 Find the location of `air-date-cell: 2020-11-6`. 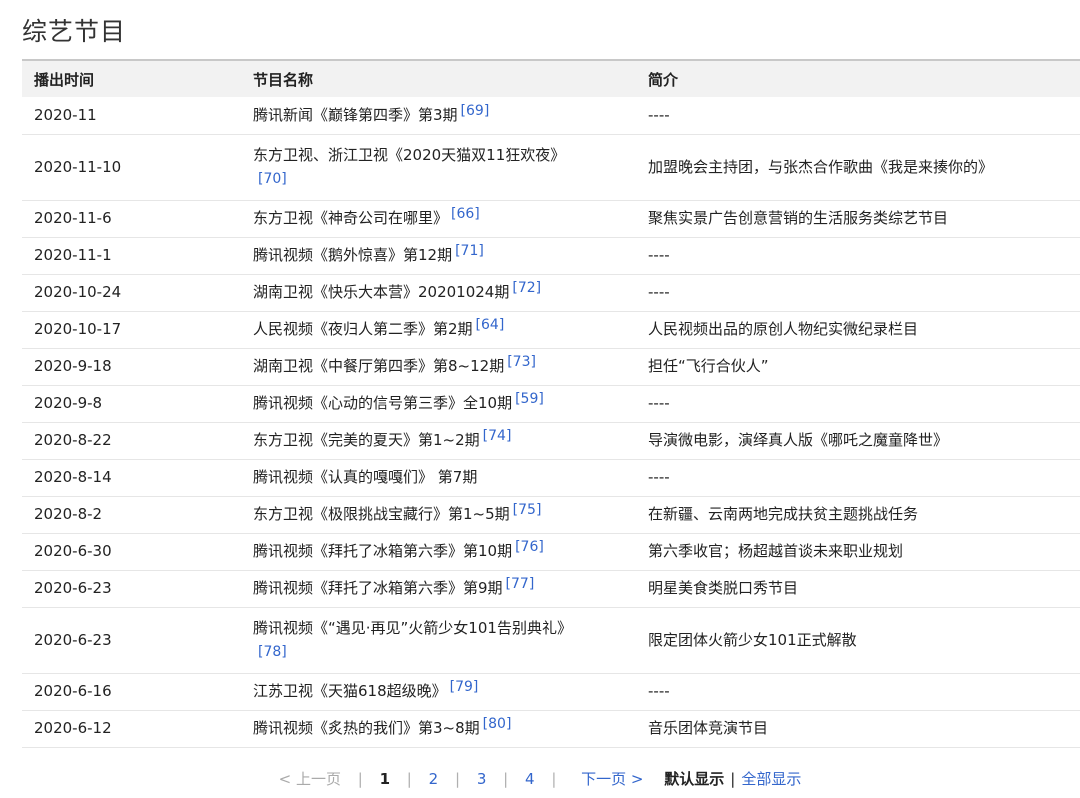

air-date-cell: 2020-11-6 is located at coordinates (131, 219).